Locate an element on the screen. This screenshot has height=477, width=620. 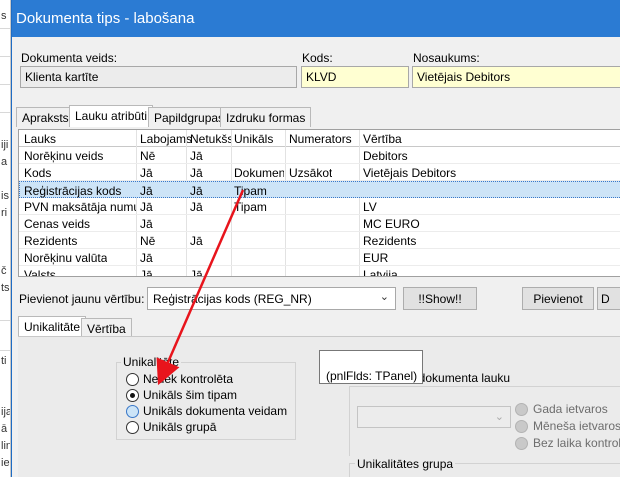
table-row: Rezidents Nē Jā Rezidents is located at coordinates (319, 240).